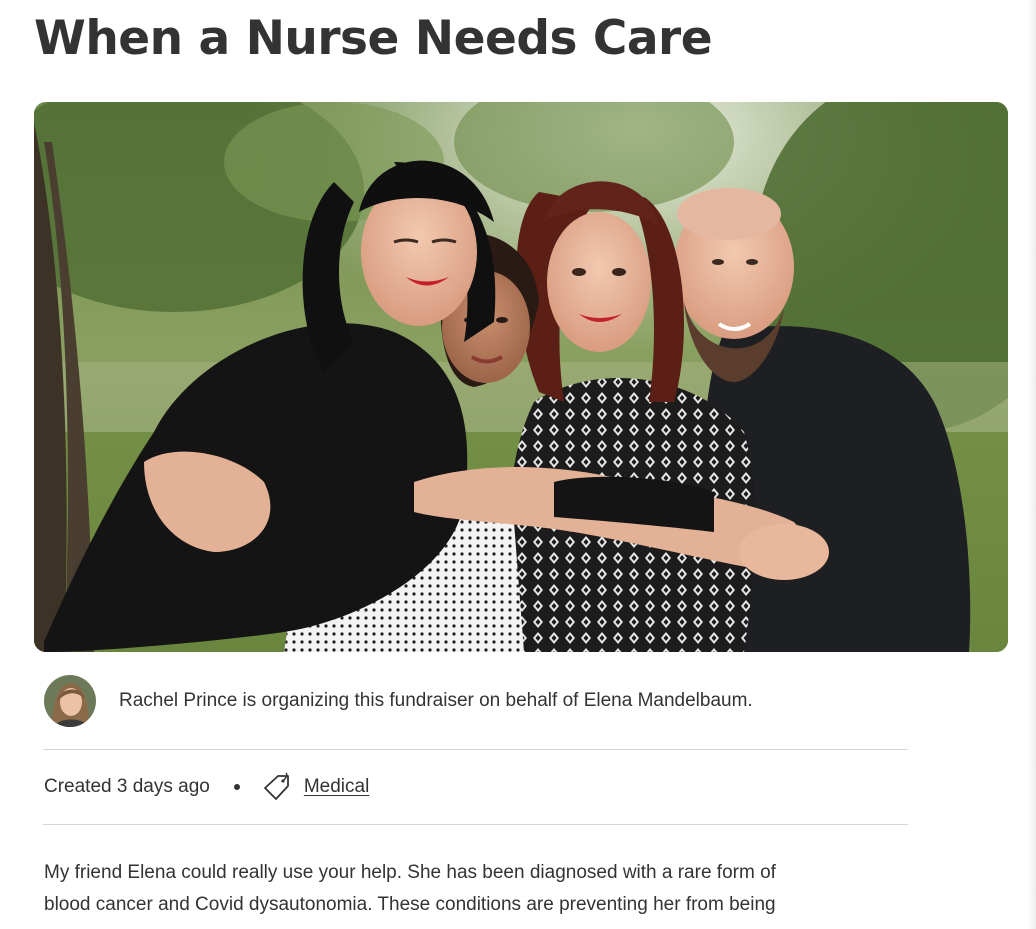  I want to click on meta-row: Created 3 days ago Medical, so click(206, 787).